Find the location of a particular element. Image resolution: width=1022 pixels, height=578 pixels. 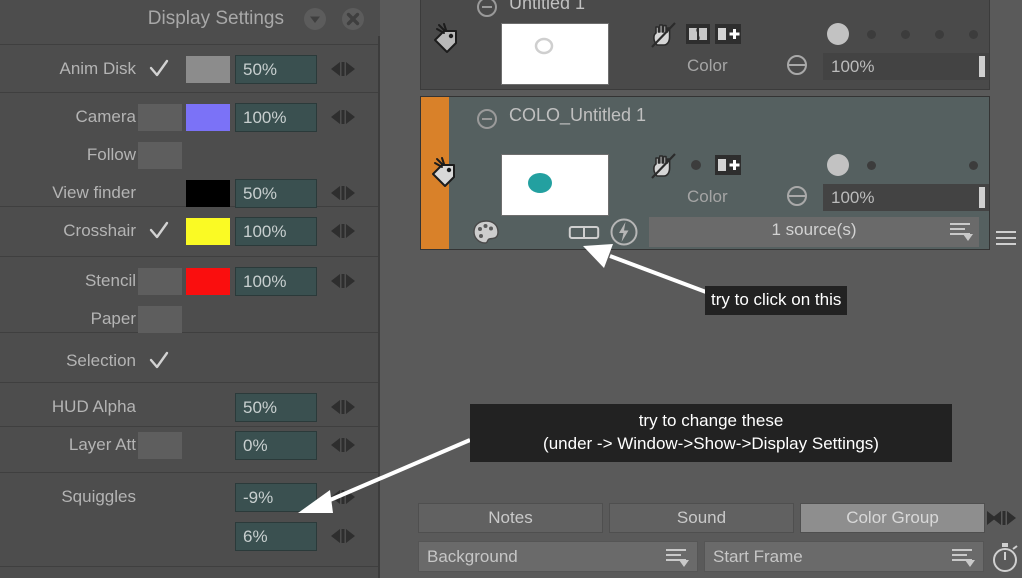

opacity-value-top: 100% is located at coordinates (853, 66).